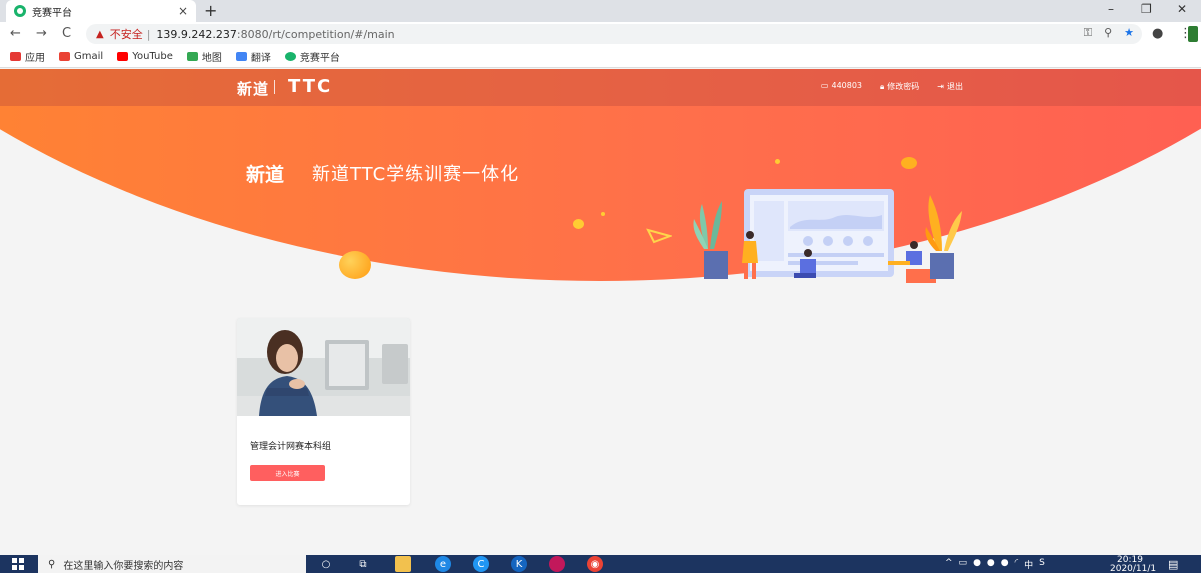  I want to click on notification-icon: ▤, so click(1173, 564).